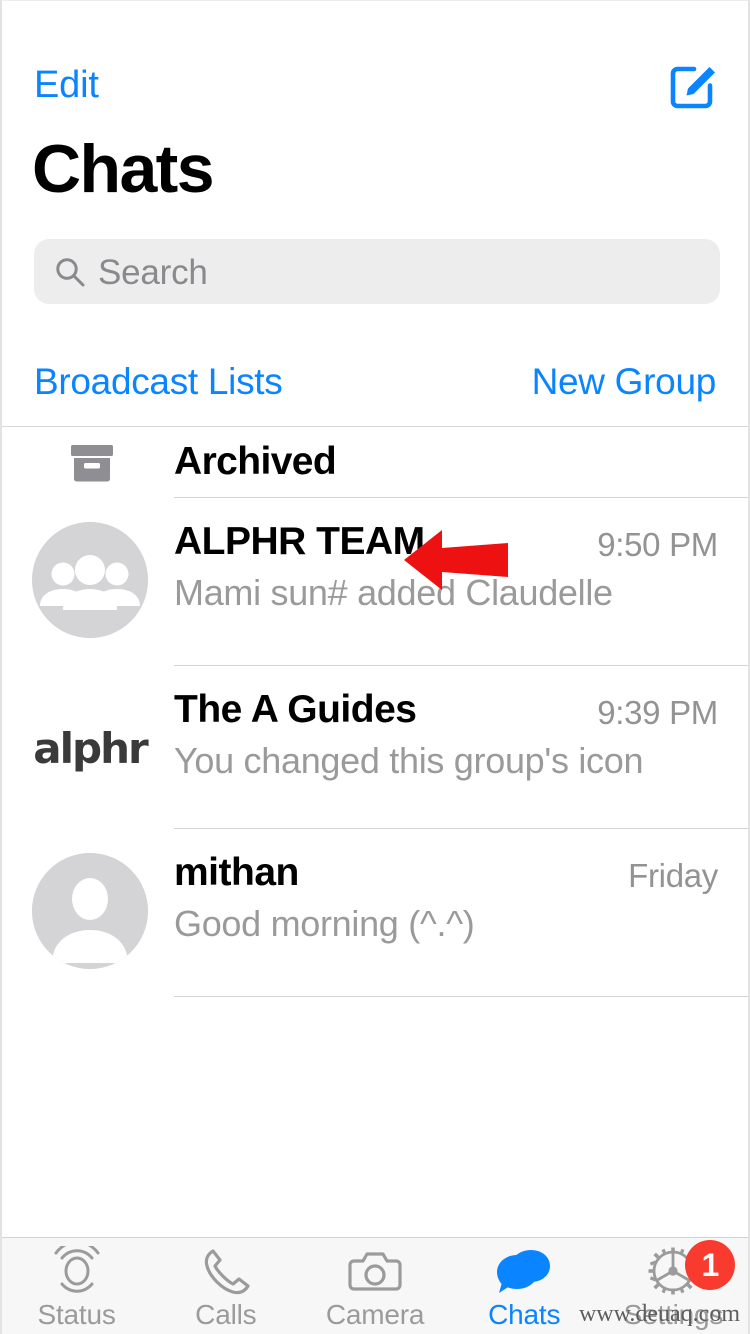 The width and height of the screenshot is (750, 1334). I want to click on tab-label: Status, so click(76, 1314).